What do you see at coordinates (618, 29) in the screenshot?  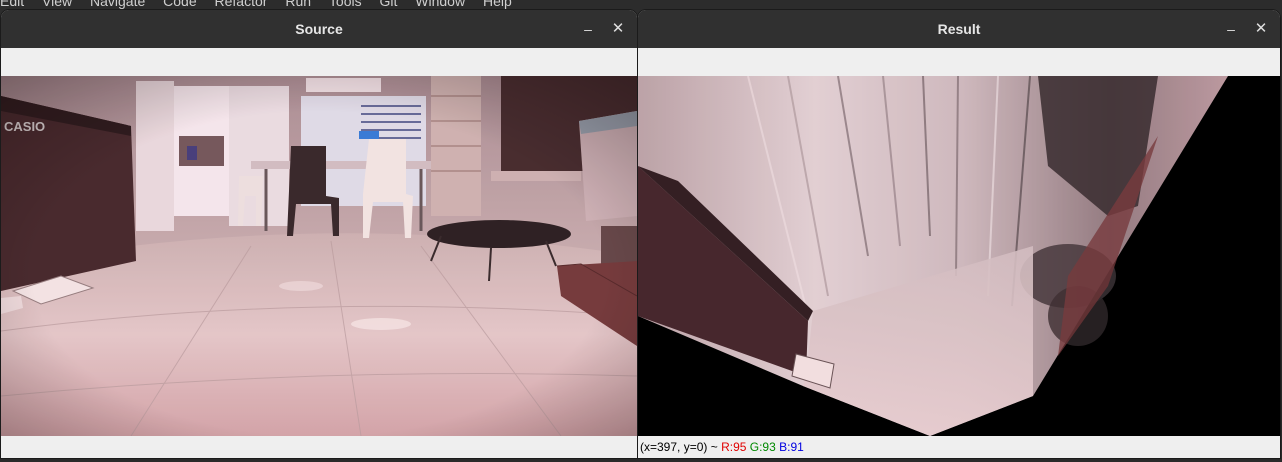 I see `source-close-button: ✕` at bounding box center [618, 29].